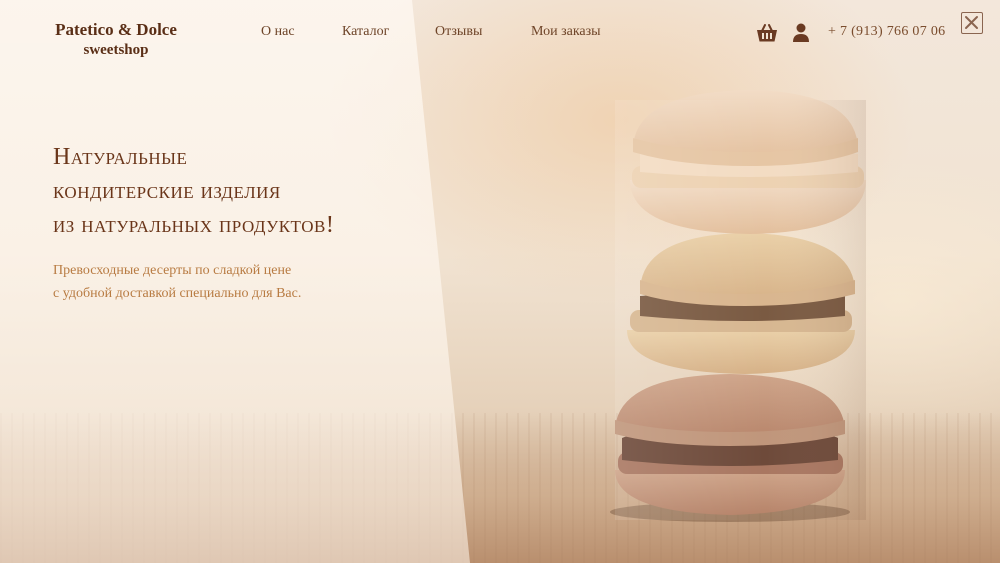 The width and height of the screenshot is (1000, 563). Describe the element at coordinates (458, 32) in the screenshot. I see `nav-item-reviews: Отзывы` at that location.